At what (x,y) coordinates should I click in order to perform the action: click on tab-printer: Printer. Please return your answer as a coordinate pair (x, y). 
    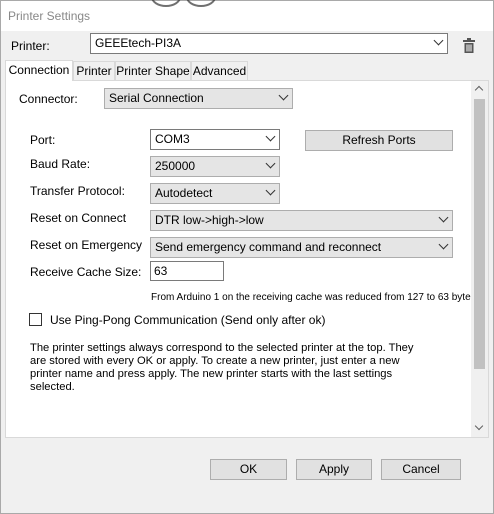
    Looking at the image, I should click on (94, 71).